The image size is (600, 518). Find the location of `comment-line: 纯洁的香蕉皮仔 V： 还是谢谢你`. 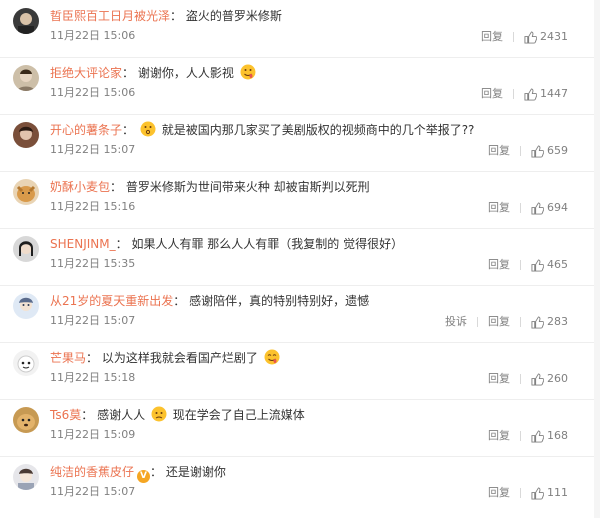

comment-line: 纯洁的香蕉皮仔 V： 还是谢谢你 is located at coordinates (138, 473).